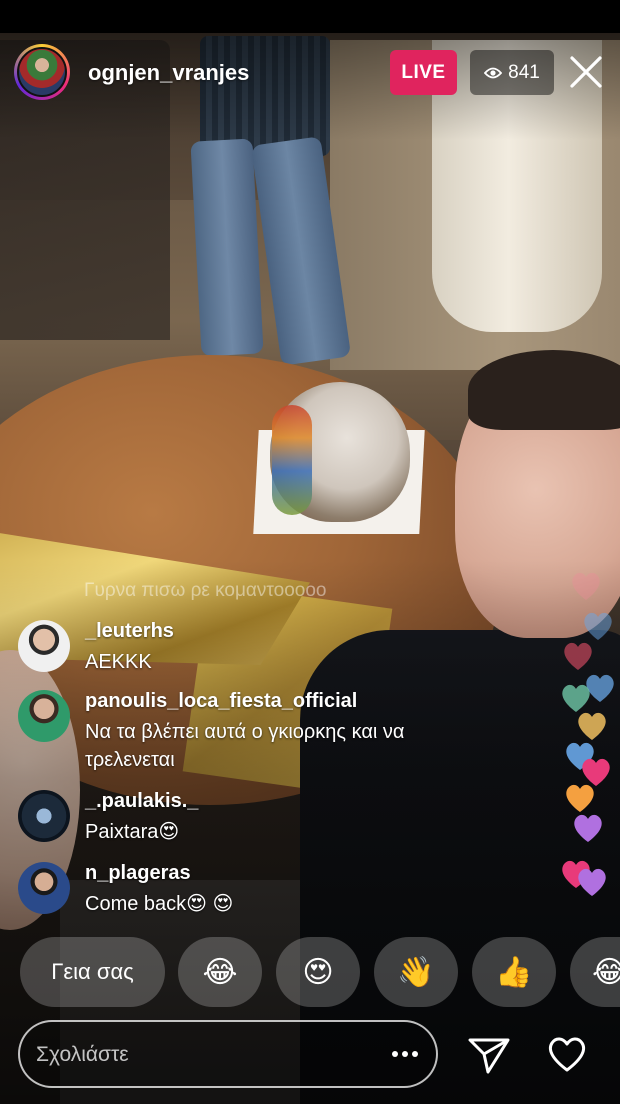  What do you see at coordinates (524, 72) in the screenshot?
I see `viewer-count: 841` at bounding box center [524, 72].